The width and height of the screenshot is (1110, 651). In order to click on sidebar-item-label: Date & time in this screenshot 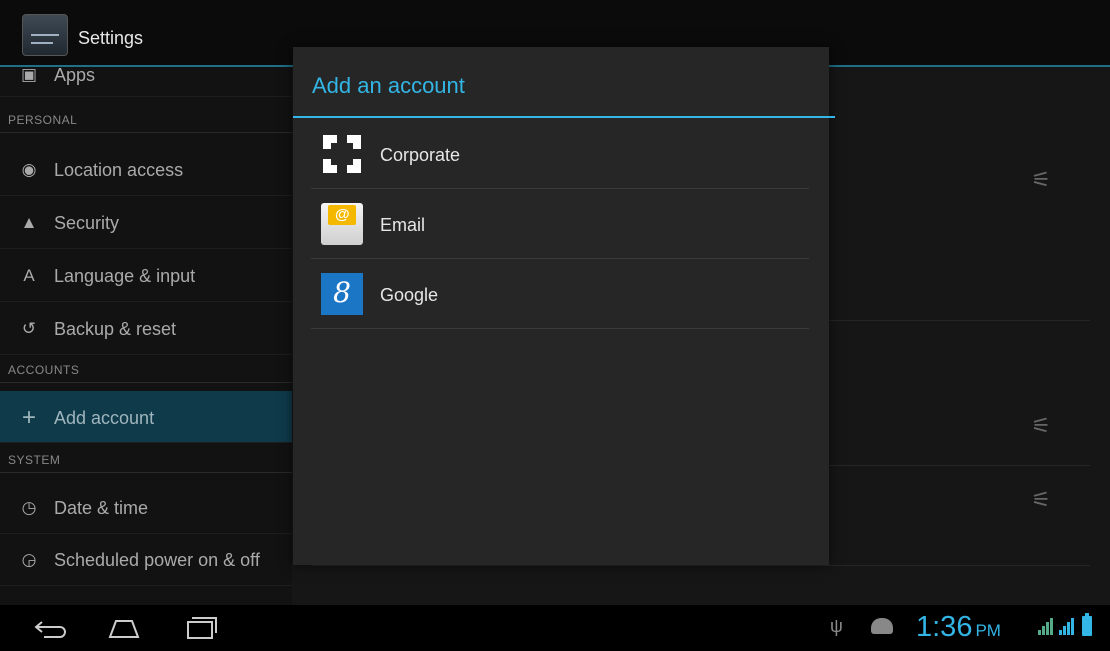, I will do `click(101, 508)`.